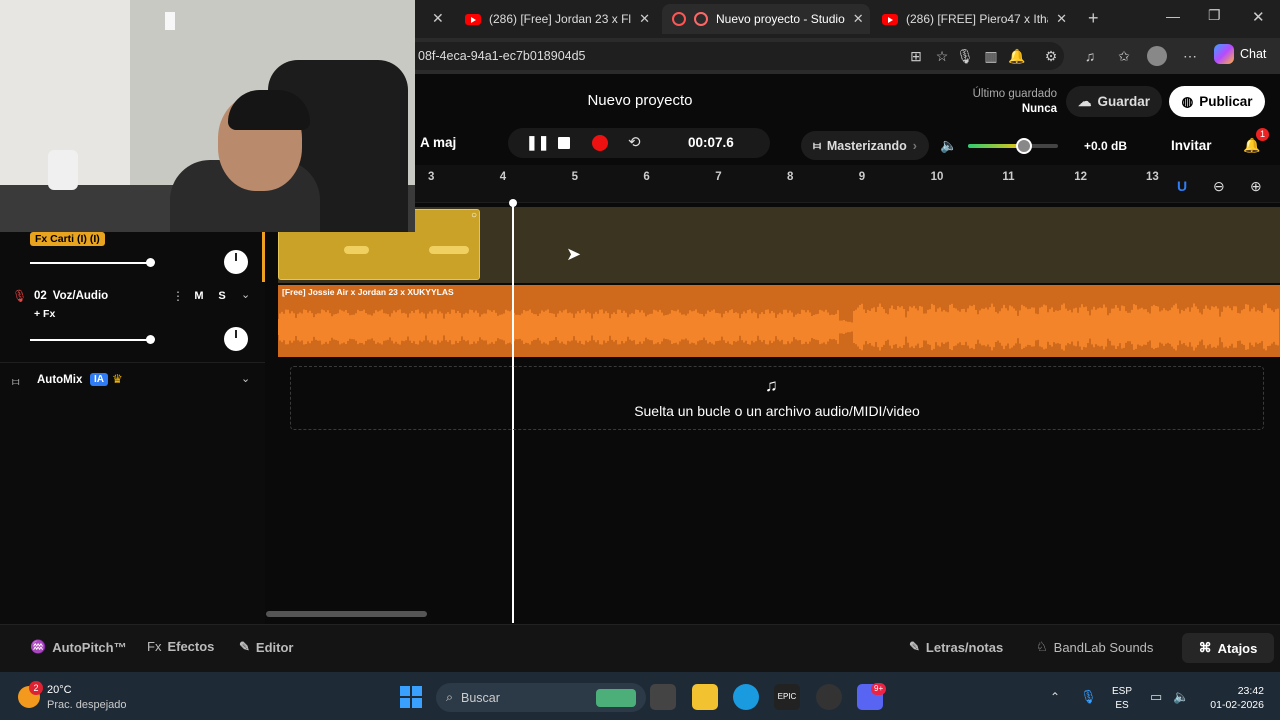 This screenshot has height=720, width=1280. I want to click on zoom-out-icon: ⊖, so click(1219, 186).